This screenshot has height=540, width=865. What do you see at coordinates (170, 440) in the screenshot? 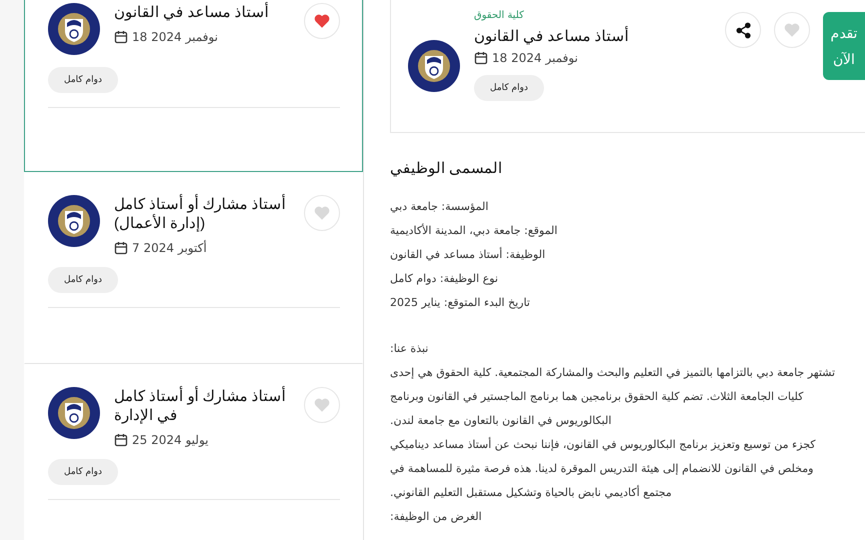
I see `job-date: يوليو 2024 25` at bounding box center [170, 440].